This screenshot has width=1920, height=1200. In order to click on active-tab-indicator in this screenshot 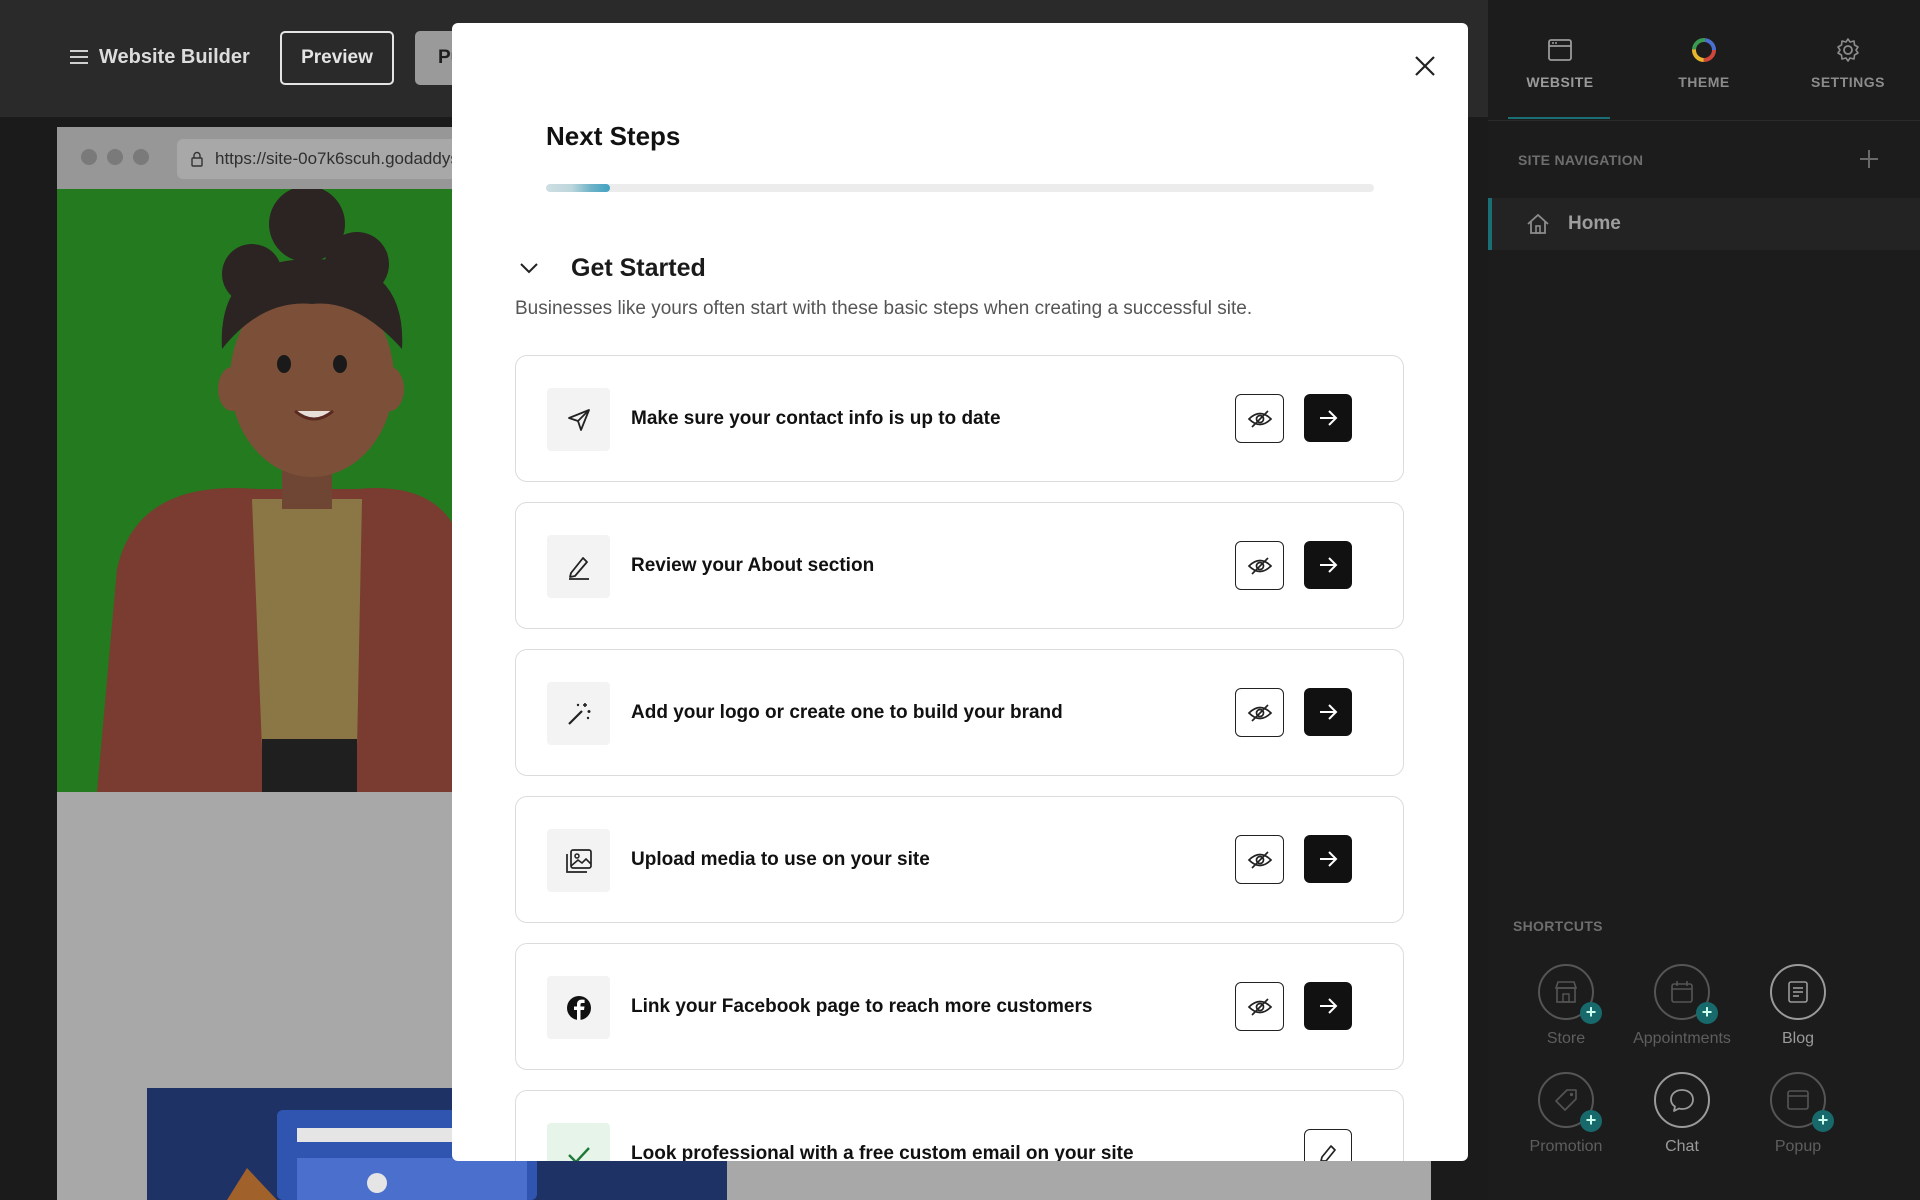, I will do `click(1559, 118)`.